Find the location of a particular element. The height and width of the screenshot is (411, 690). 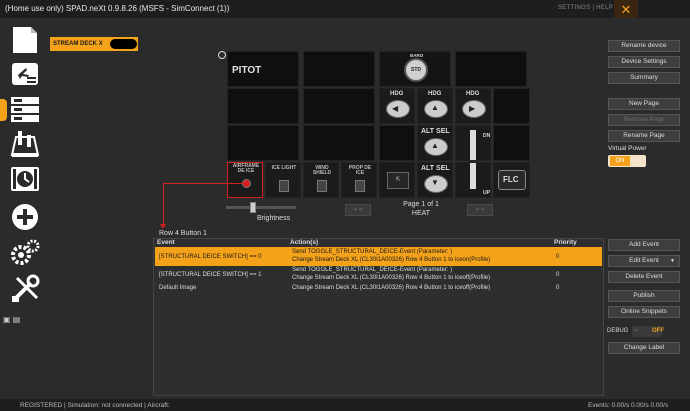

key-r1c1-pitot: PITOT is located at coordinates (263, 69).